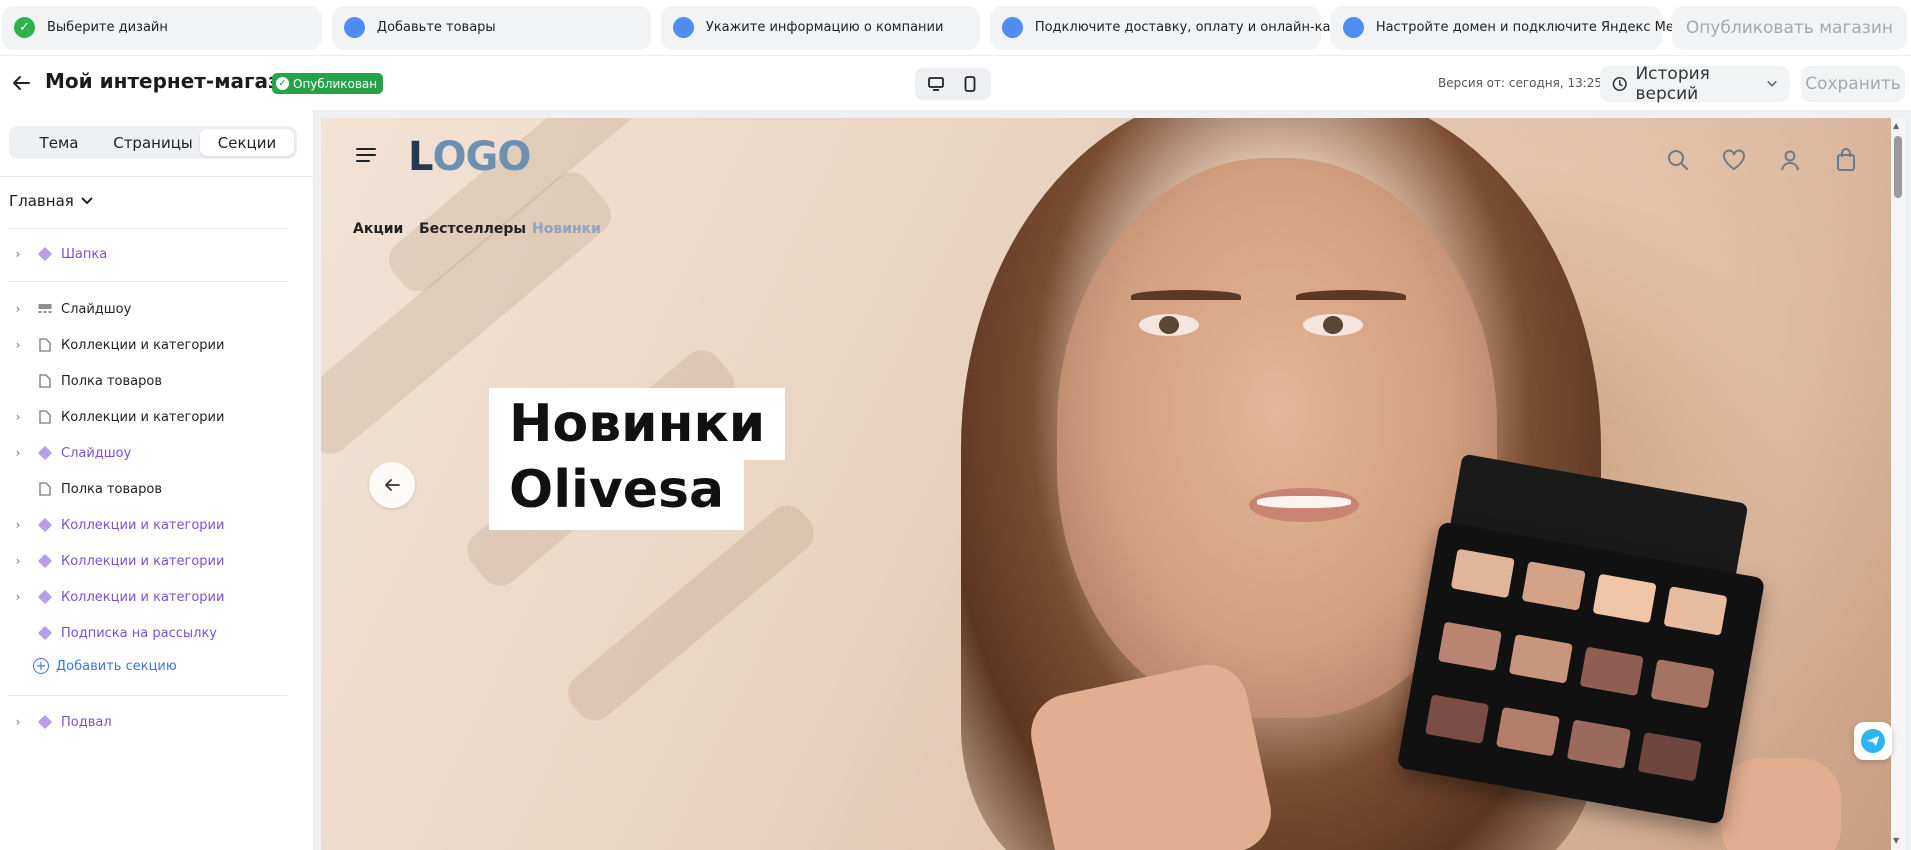 This screenshot has width=1911, height=850. I want to click on page-select-label: Главная, so click(41, 201).